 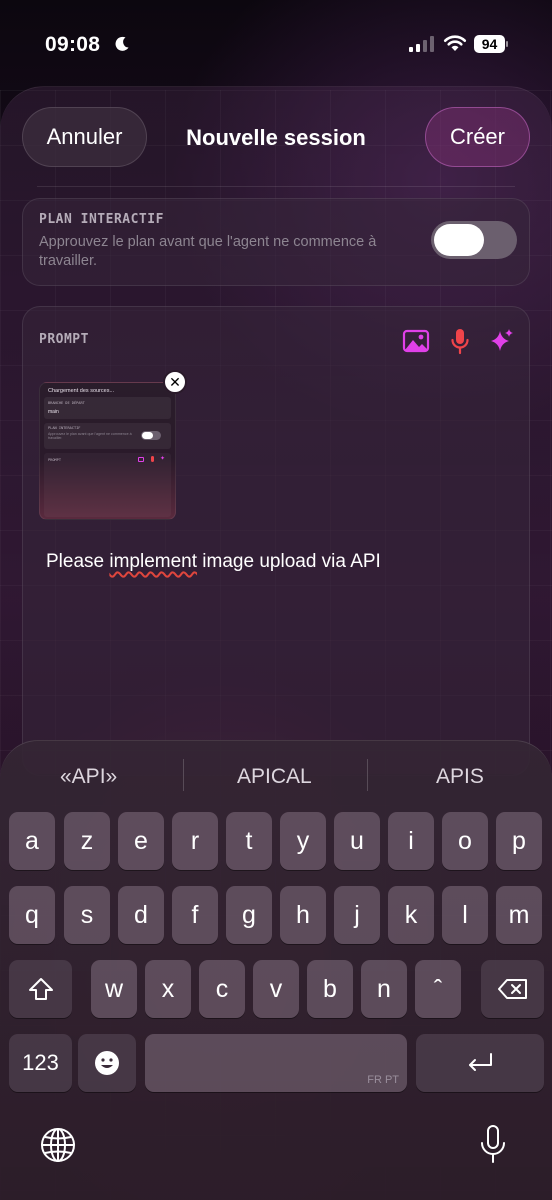 What do you see at coordinates (163, 459) in the screenshot?
I see `thumb-sparkles-icon: ✦` at bounding box center [163, 459].